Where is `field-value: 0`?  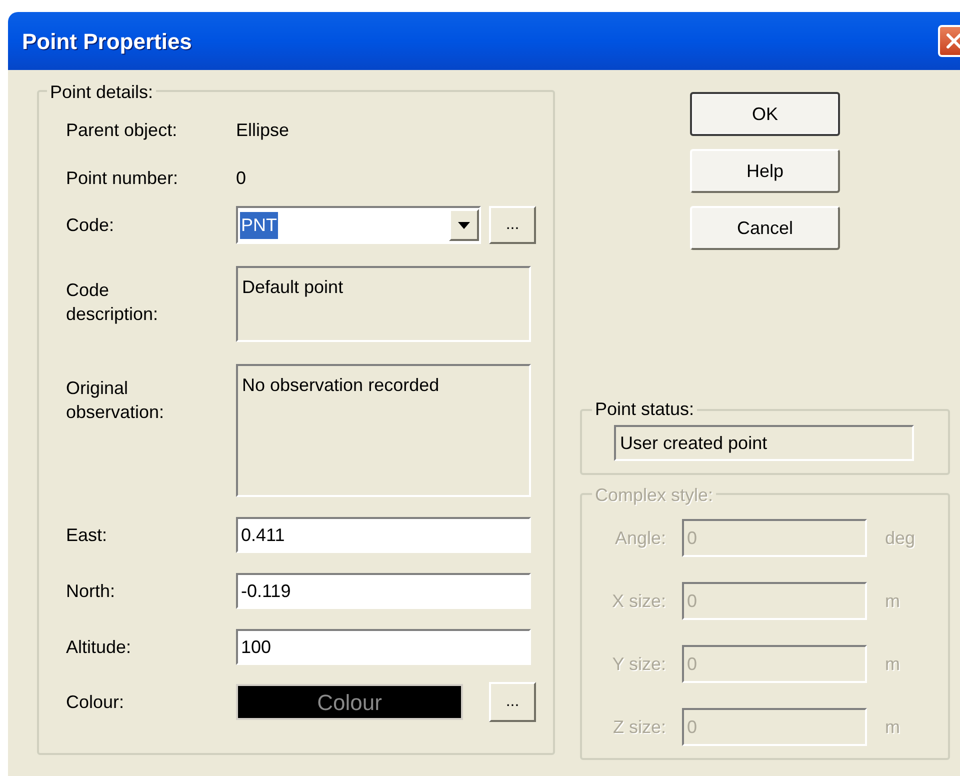
field-value: 0 is located at coordinates (241, 178).